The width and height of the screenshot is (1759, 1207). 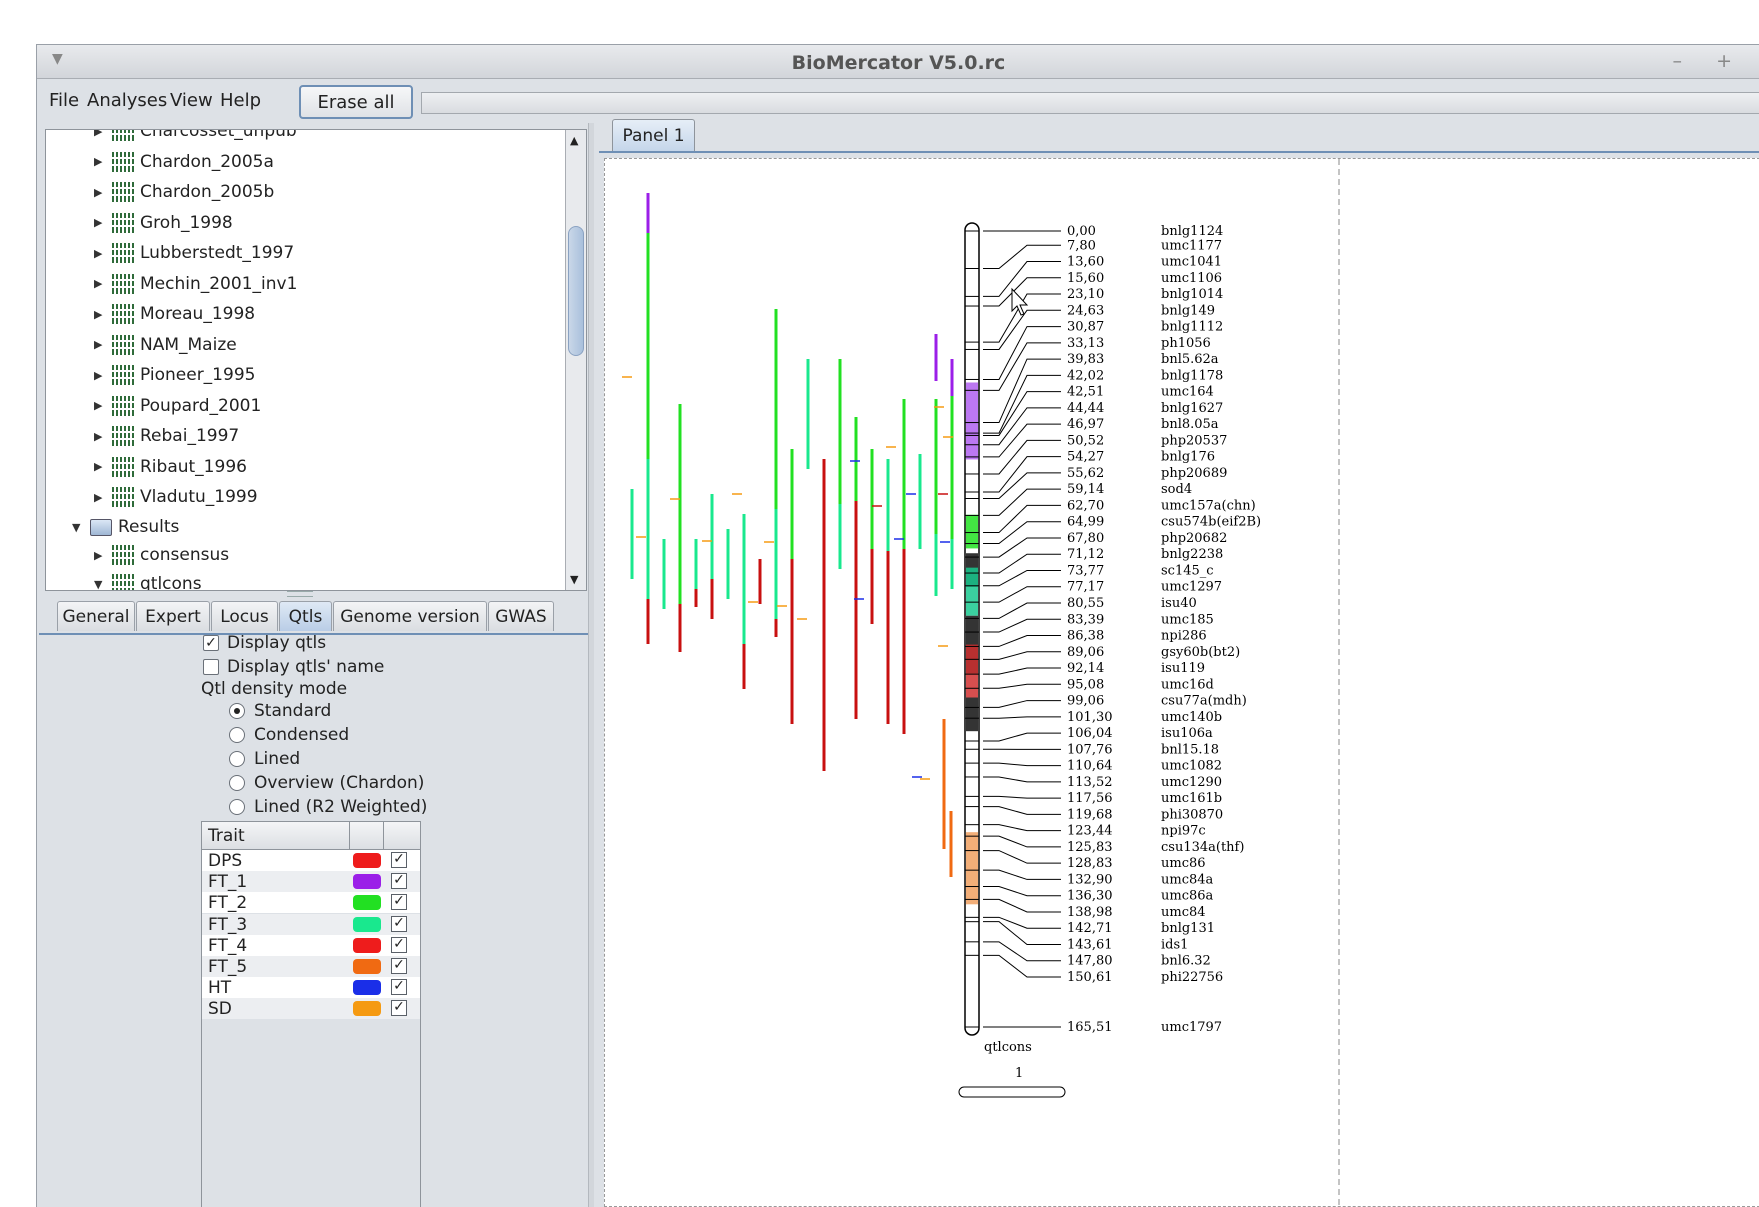 What do you see at coordinates (591, 665) in the screenshot?
I see `vertical-splitter` at bounding box center [591, 665].